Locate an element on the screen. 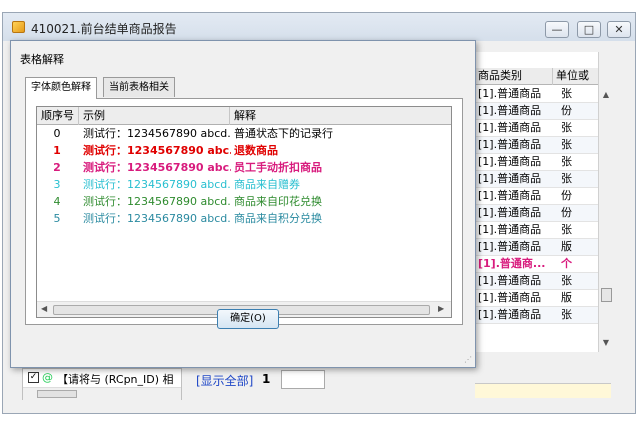 This screenshot has height=426, width=640. tab-font-color: 字体颜色解释 is located at coordinates (61, 88).